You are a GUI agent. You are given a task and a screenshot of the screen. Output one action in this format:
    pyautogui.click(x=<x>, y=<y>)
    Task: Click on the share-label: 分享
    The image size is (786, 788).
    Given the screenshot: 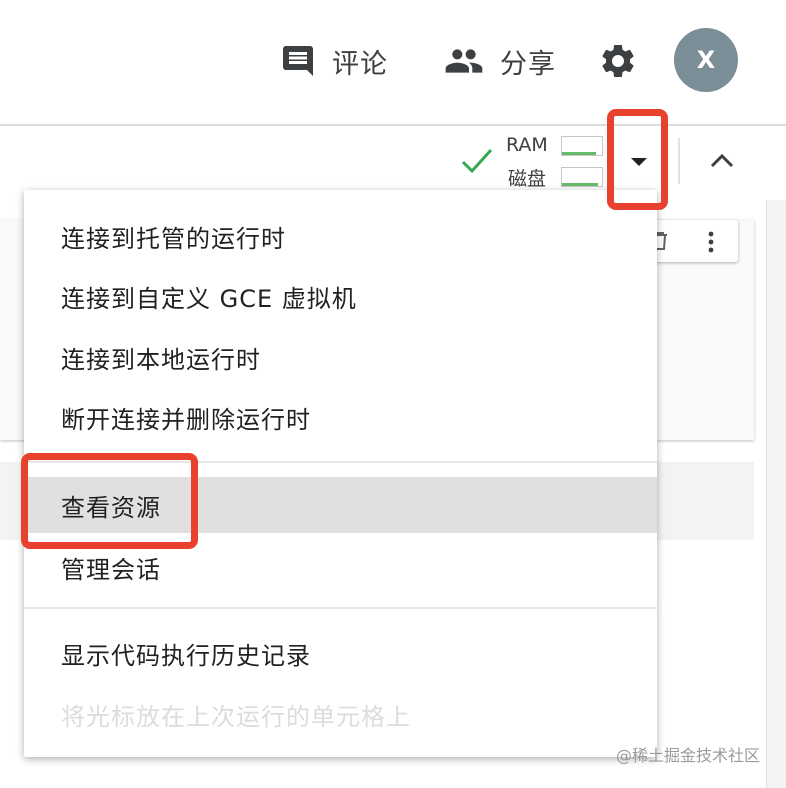 What is the action you would take?
    pyautogui.click(x=528, y=64)
    